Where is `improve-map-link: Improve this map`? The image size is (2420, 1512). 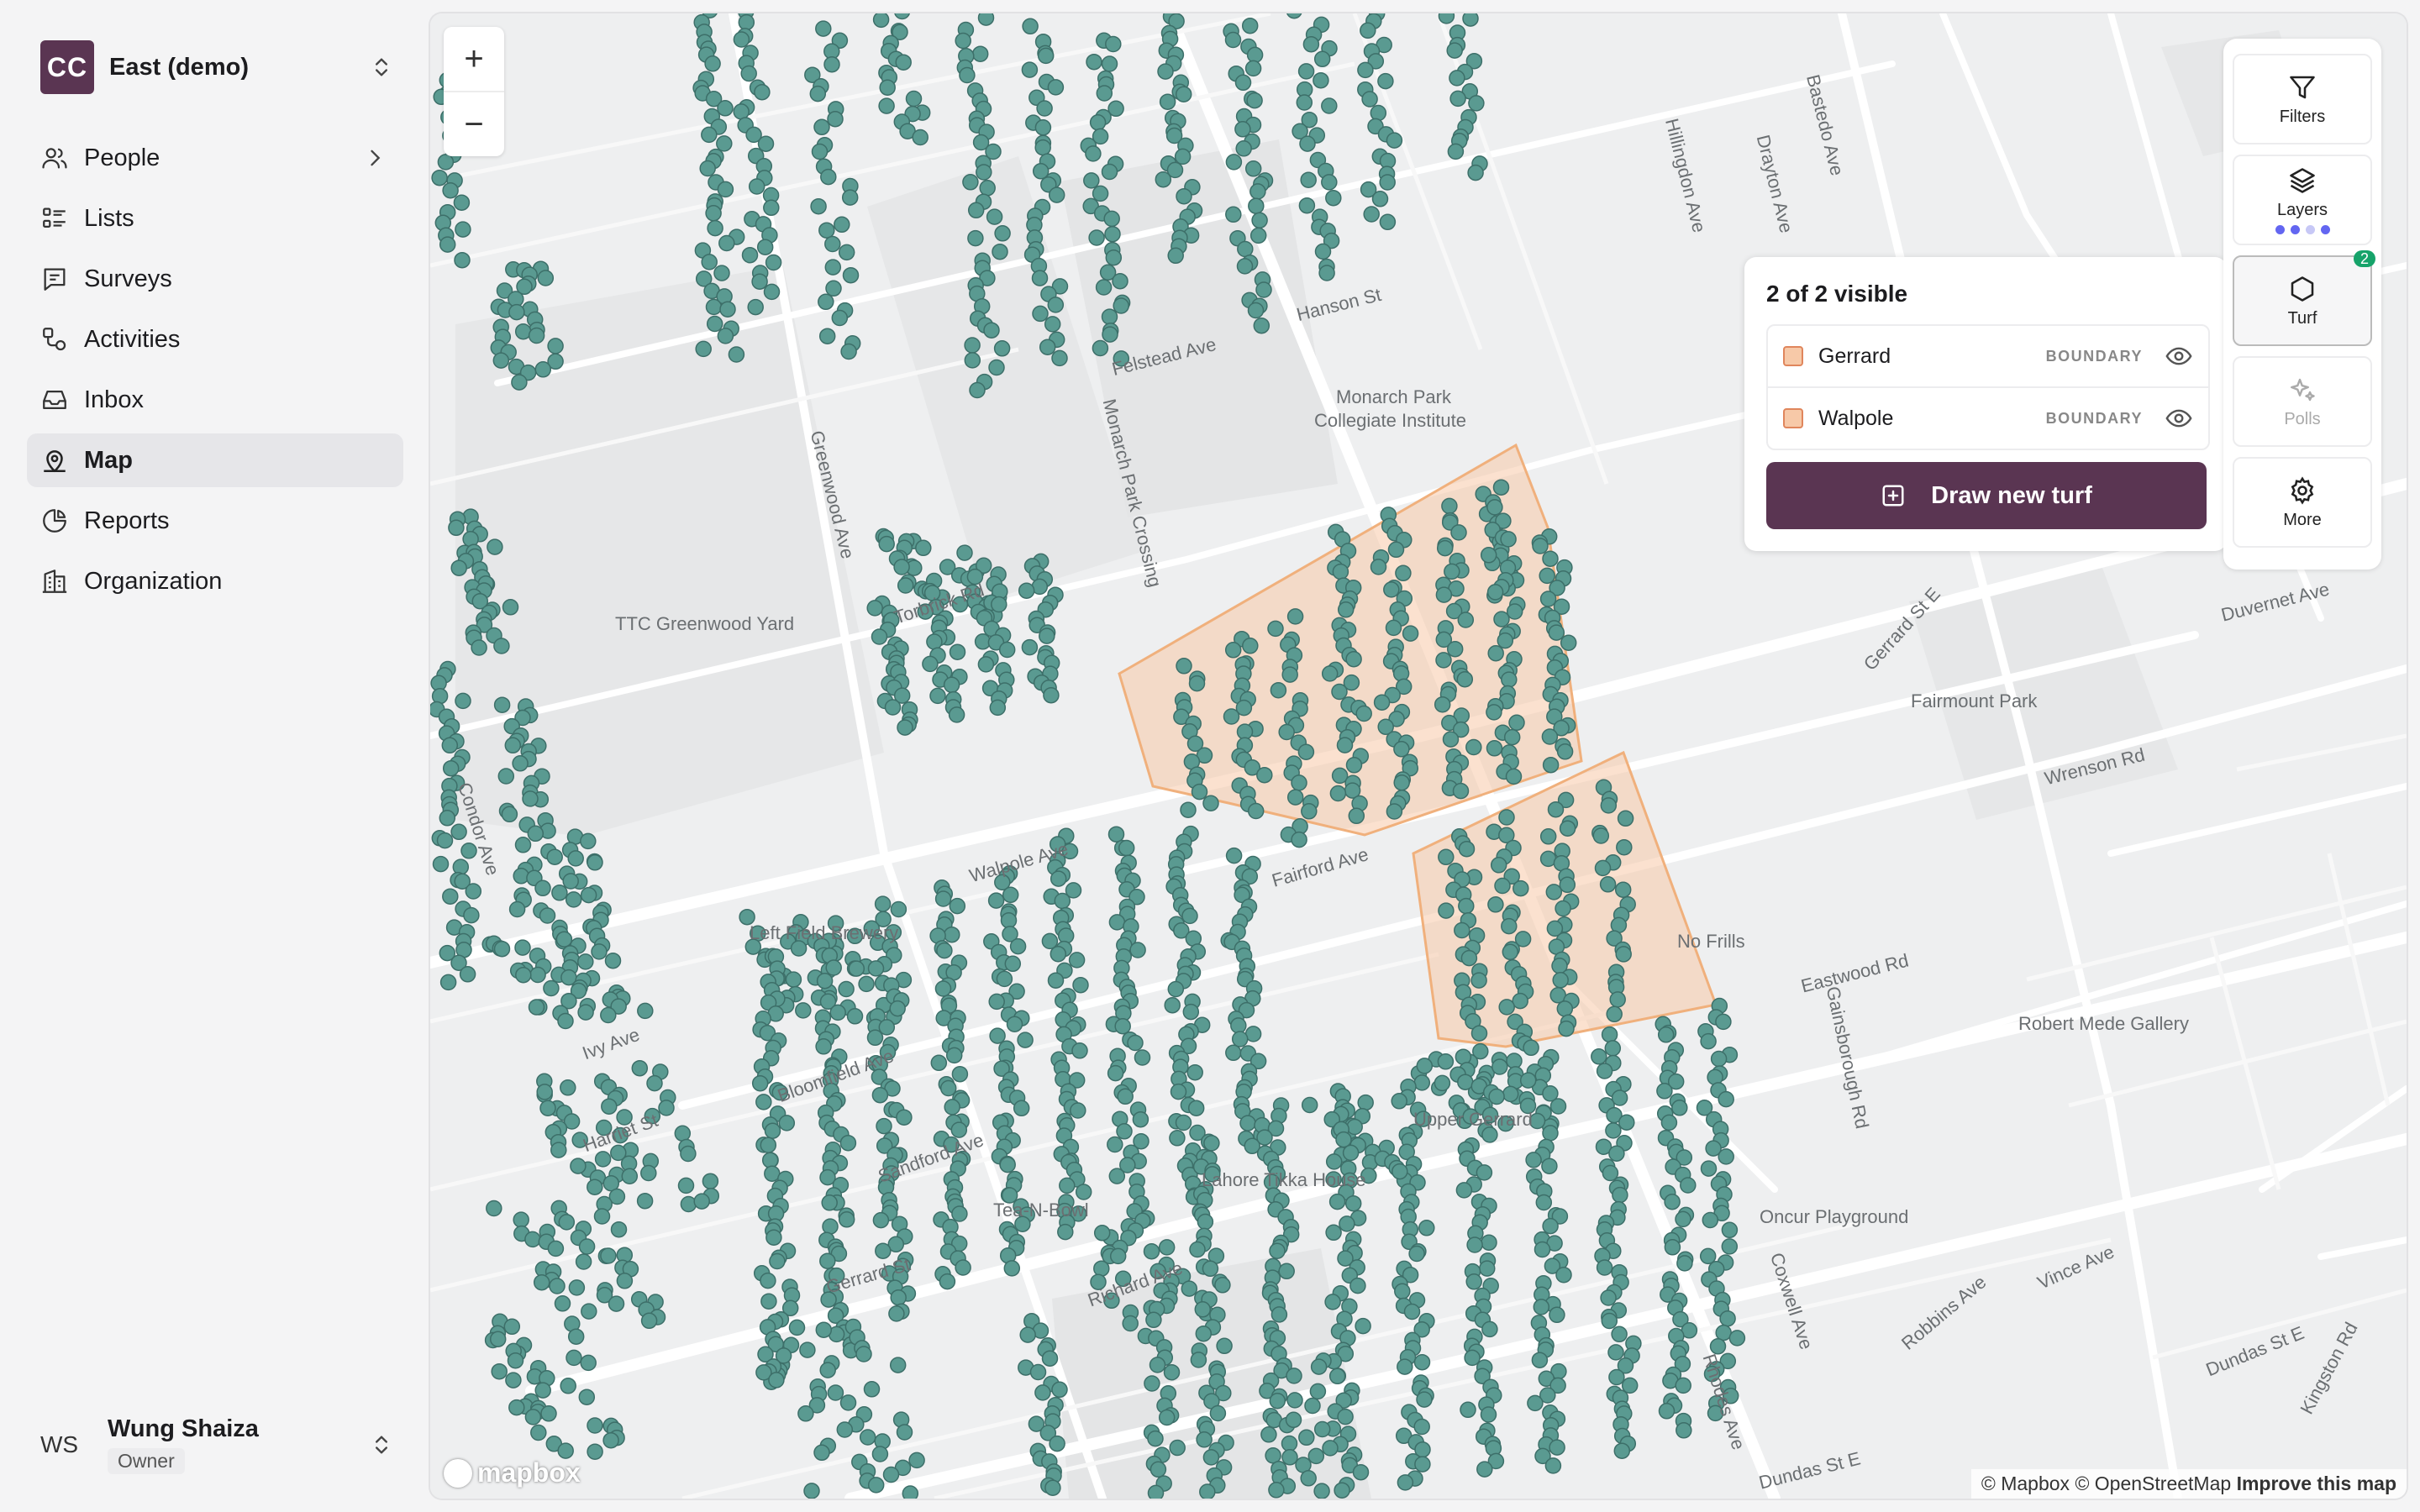
improve-map-link: Improve this map is located at coordinates (2316, 1483).